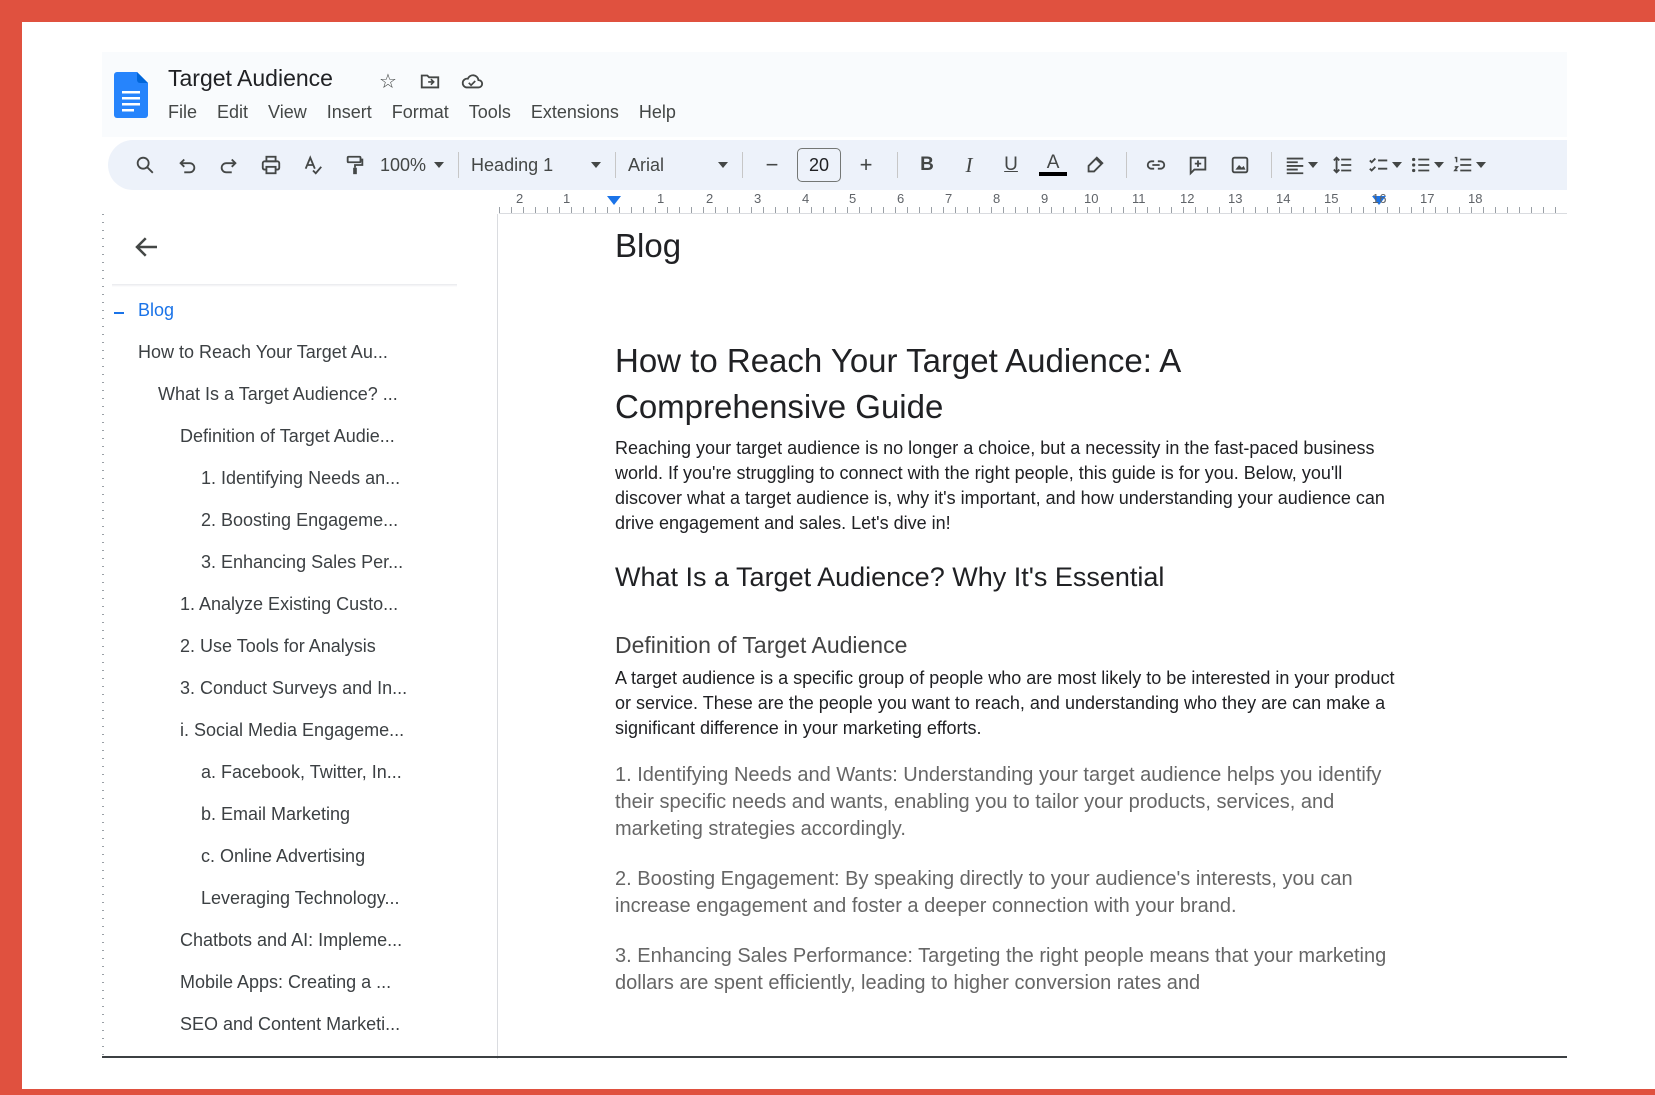 This screenshot has width=1655, height=1095. I want to click on document-title: Target Audience, so click(250, 78).